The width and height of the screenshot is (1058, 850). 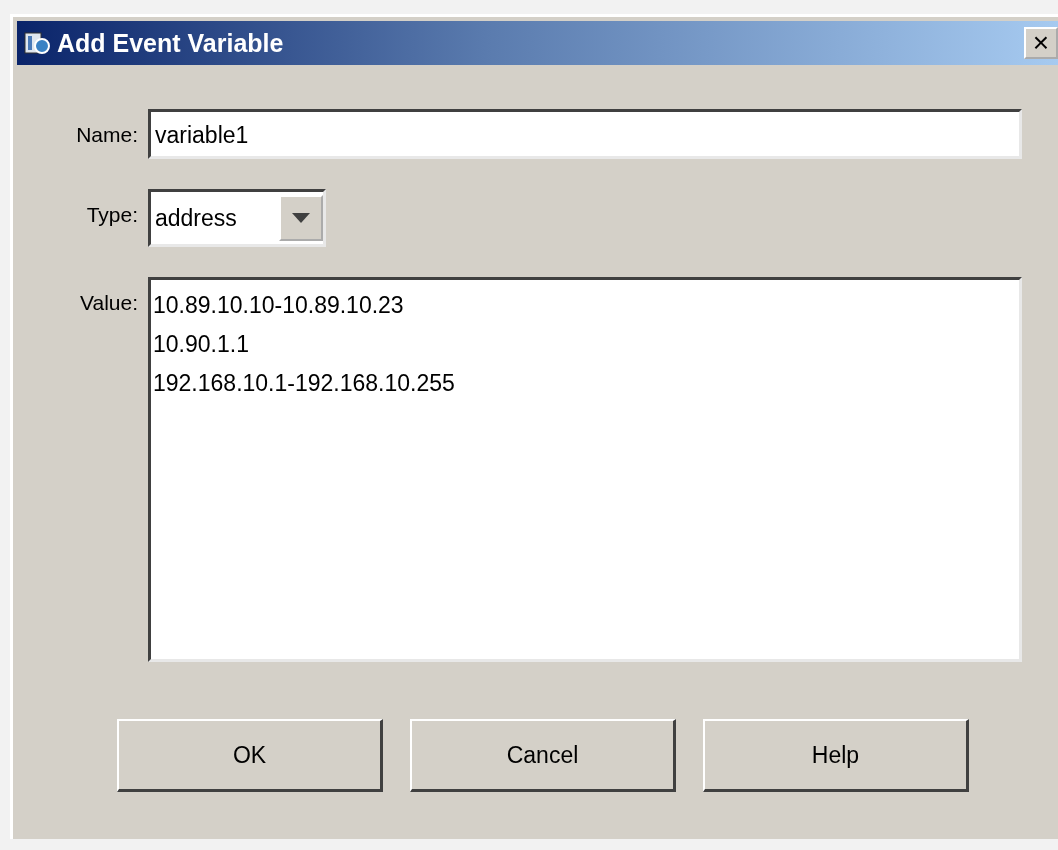 I want to click on dialog-button: Help, so click(x=836, y=755).